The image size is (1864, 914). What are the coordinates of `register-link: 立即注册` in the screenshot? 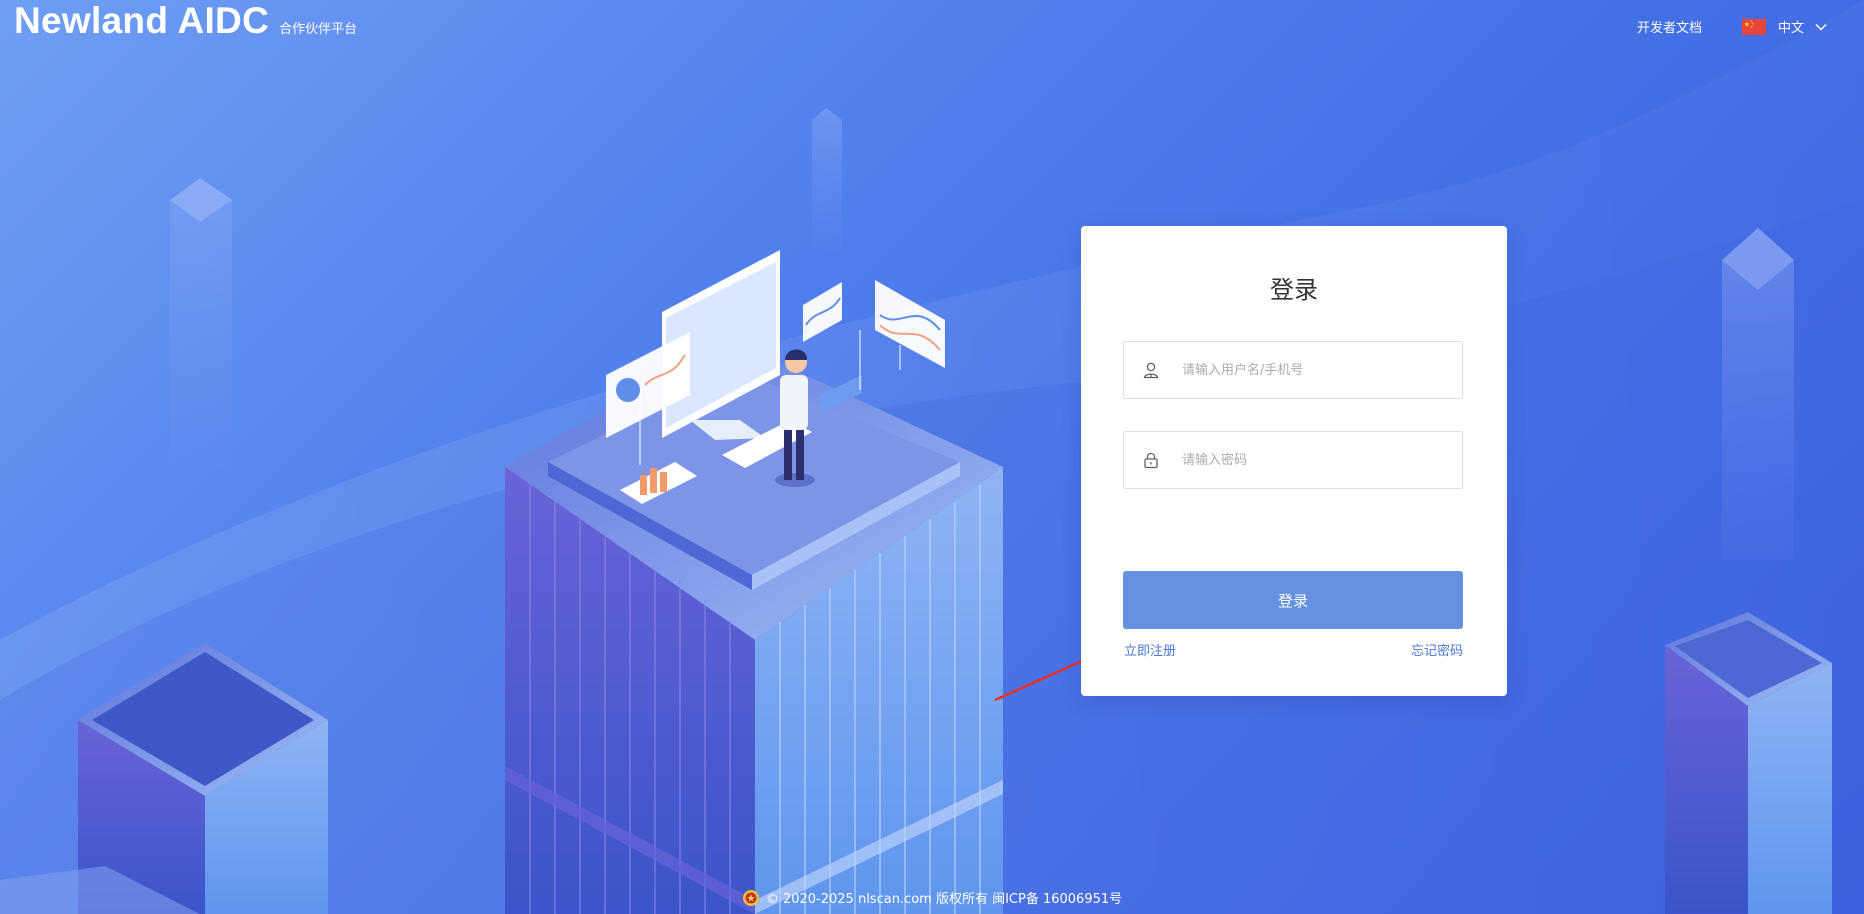 It's located at (1150, 649).